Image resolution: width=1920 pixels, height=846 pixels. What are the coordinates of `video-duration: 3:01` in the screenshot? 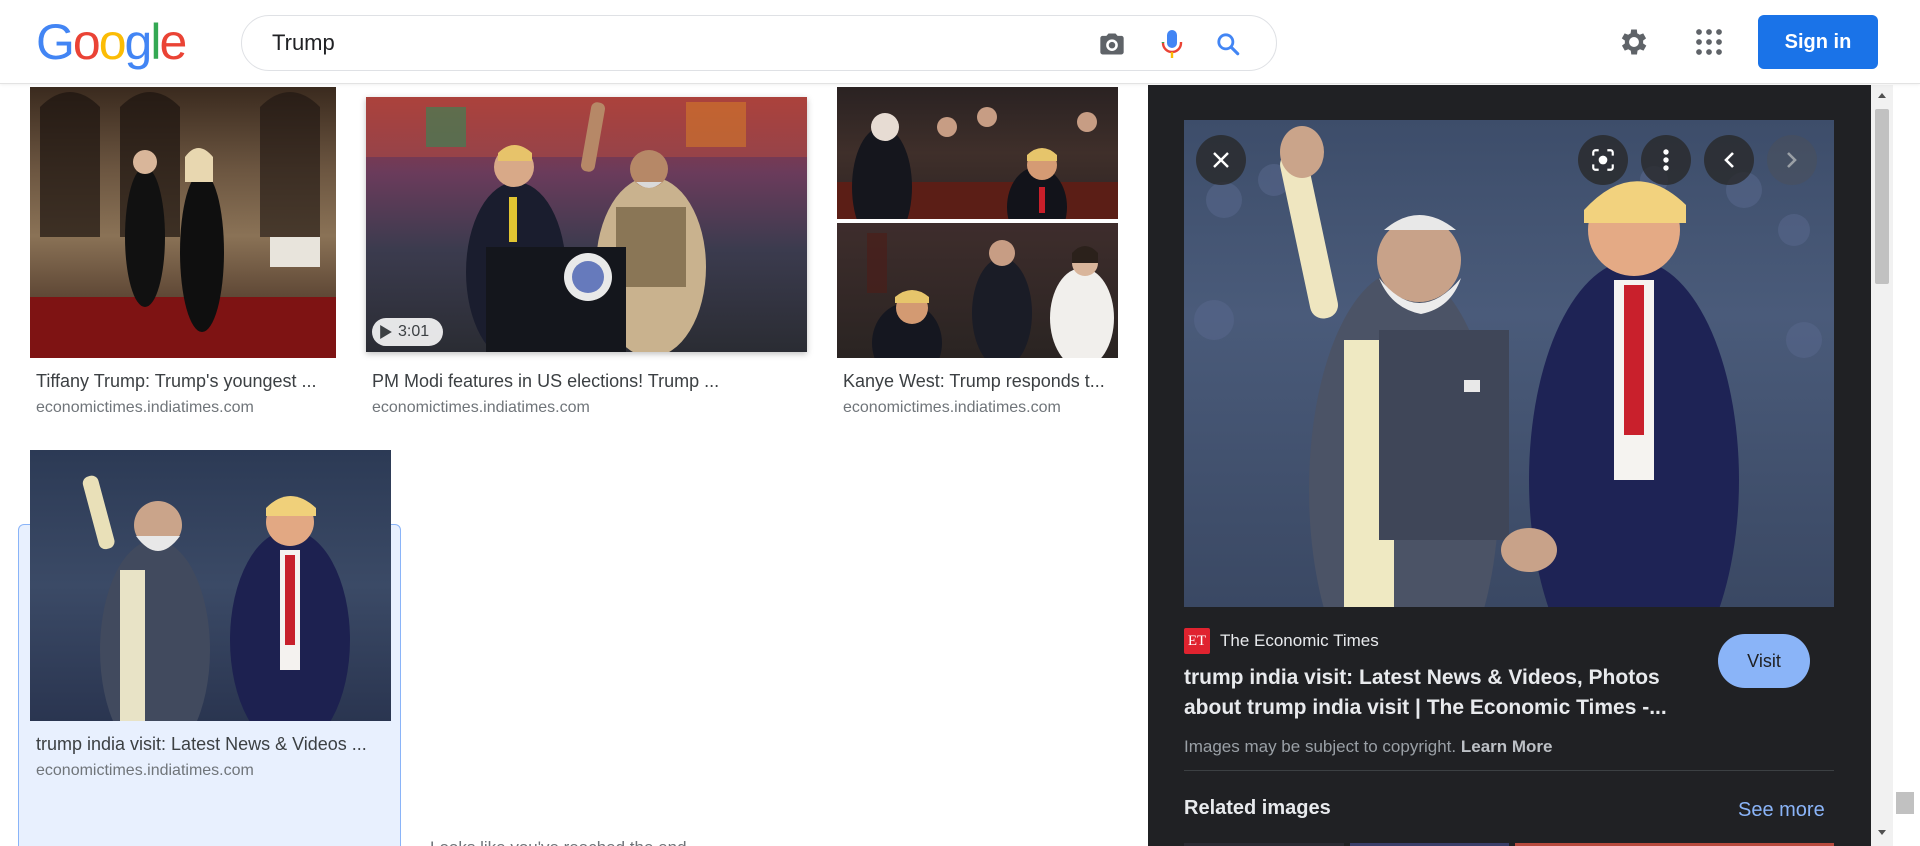 It's located at (414, 331).